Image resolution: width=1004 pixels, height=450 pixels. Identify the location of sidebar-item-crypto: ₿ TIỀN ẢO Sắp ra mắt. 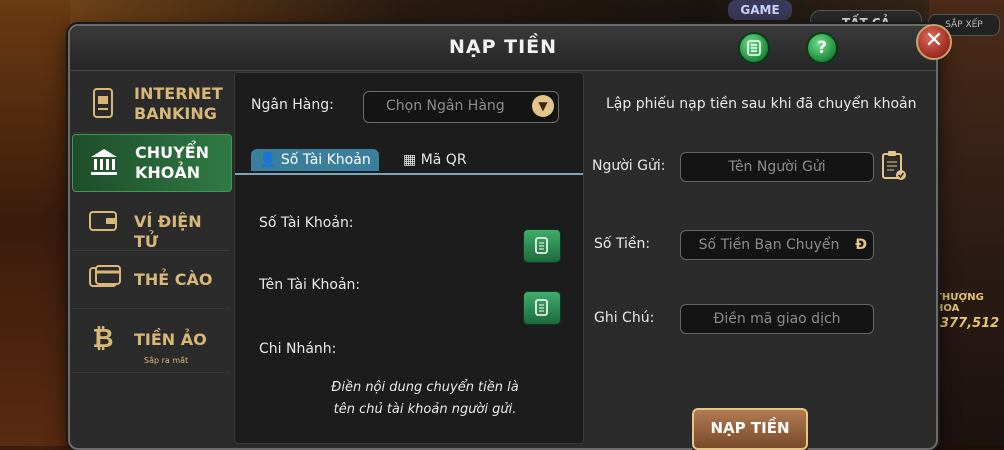
(151, 342).